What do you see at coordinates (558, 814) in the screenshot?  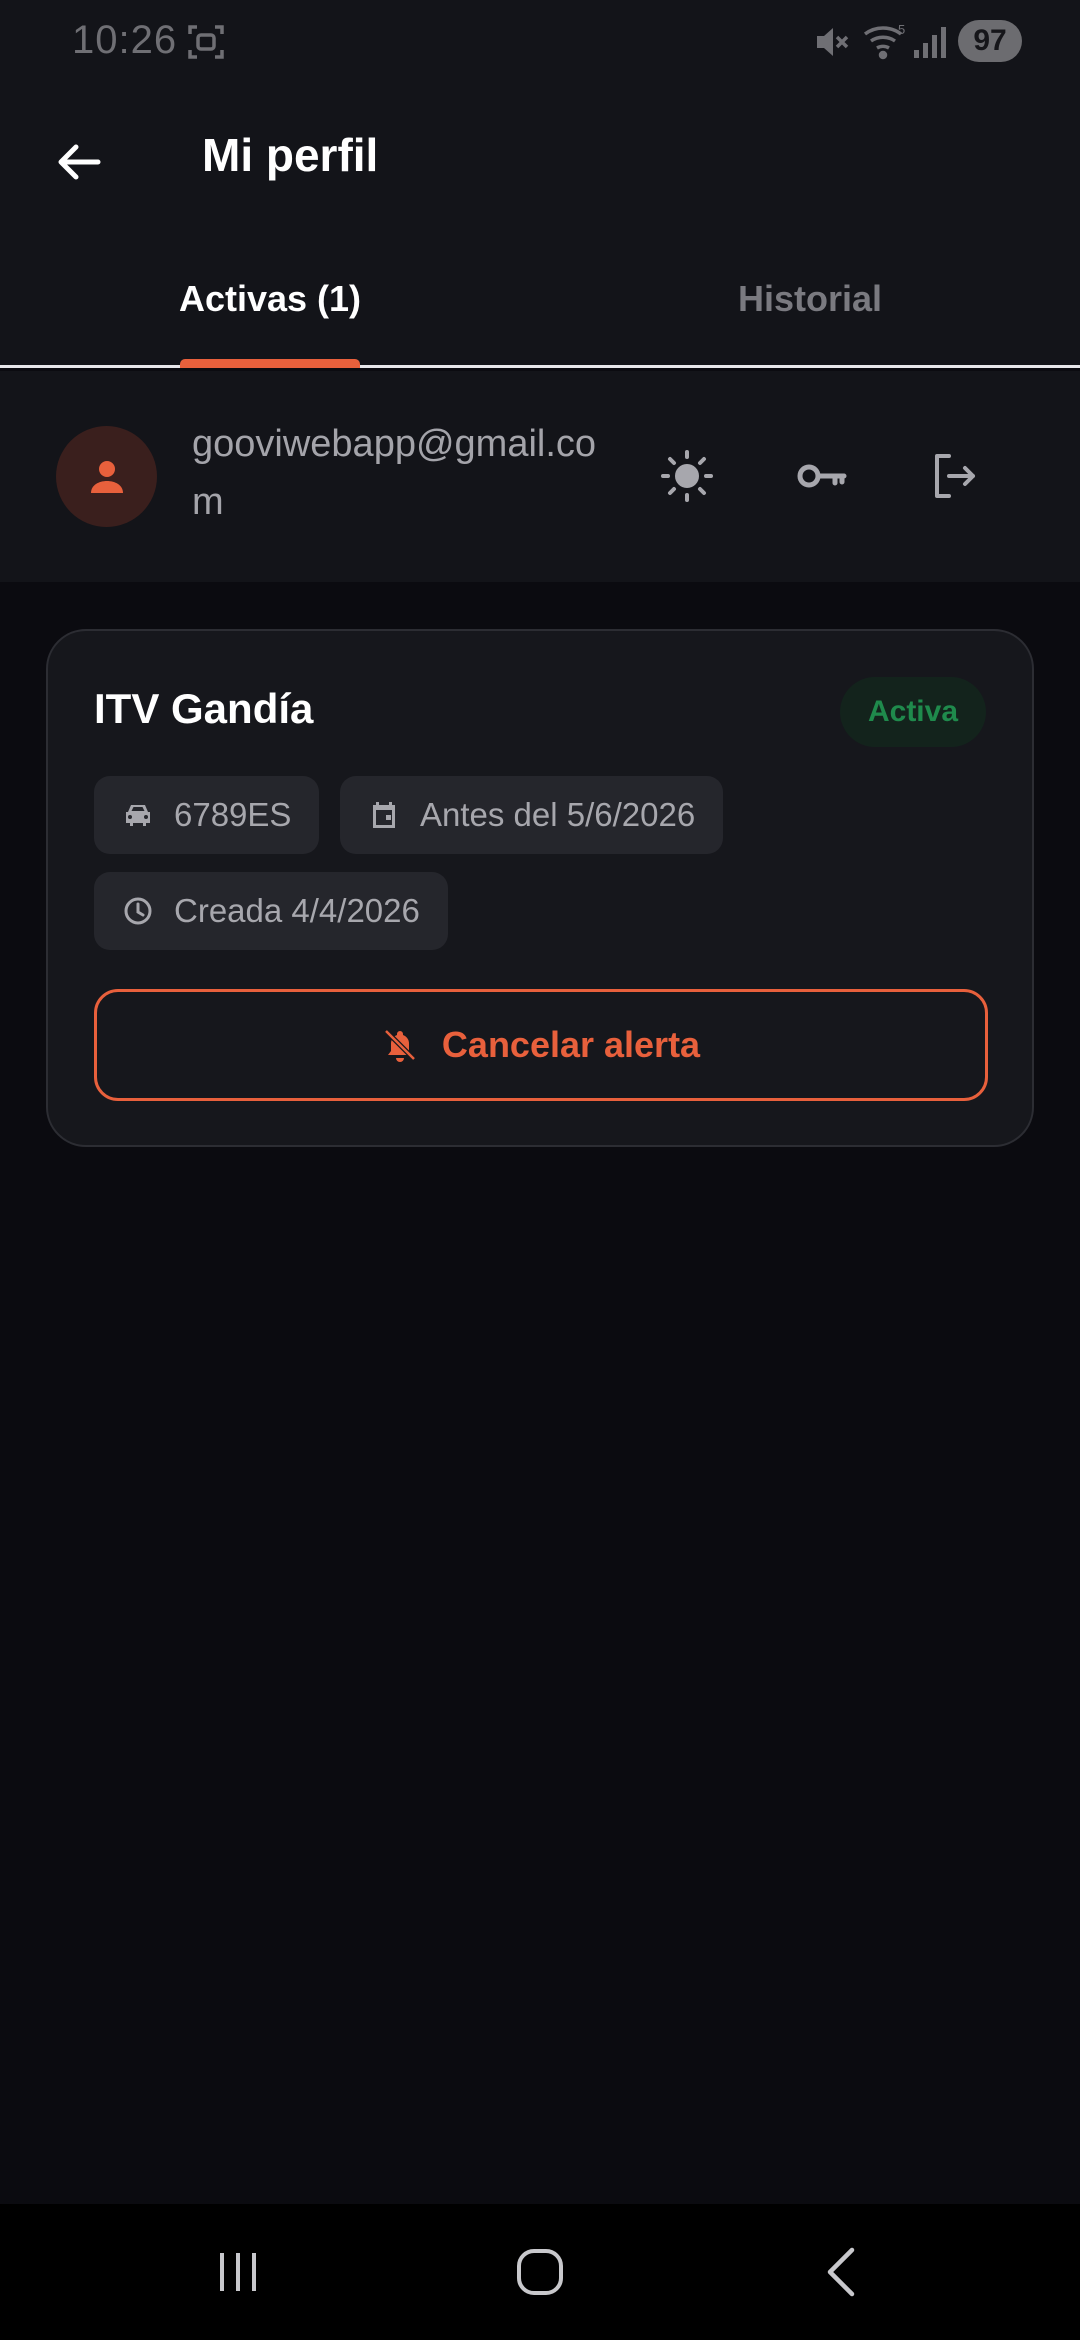 I see `deadline-text: Antes del 5/6/2026` at bounding box center [558, 814].